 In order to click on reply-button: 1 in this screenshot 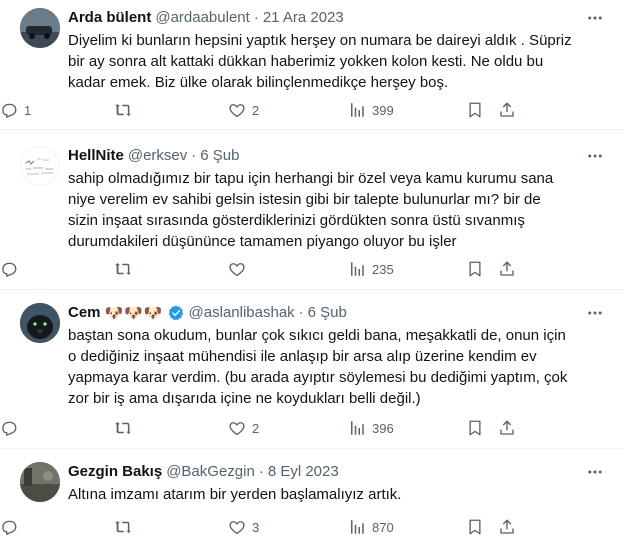, I will do `click(15, 110)`.